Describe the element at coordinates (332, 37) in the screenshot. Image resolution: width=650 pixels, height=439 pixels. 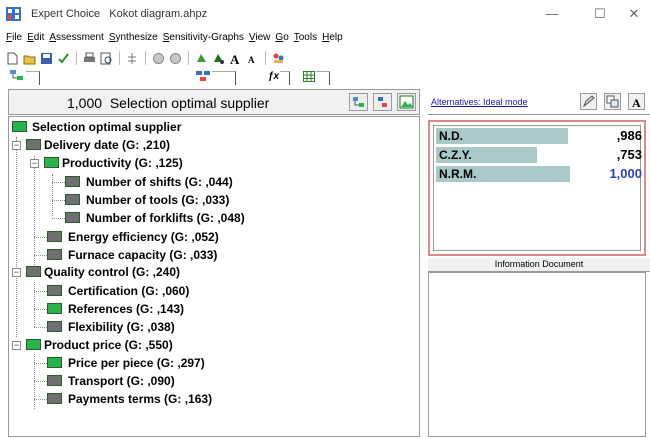
I see `menu-help: Help` at that location.